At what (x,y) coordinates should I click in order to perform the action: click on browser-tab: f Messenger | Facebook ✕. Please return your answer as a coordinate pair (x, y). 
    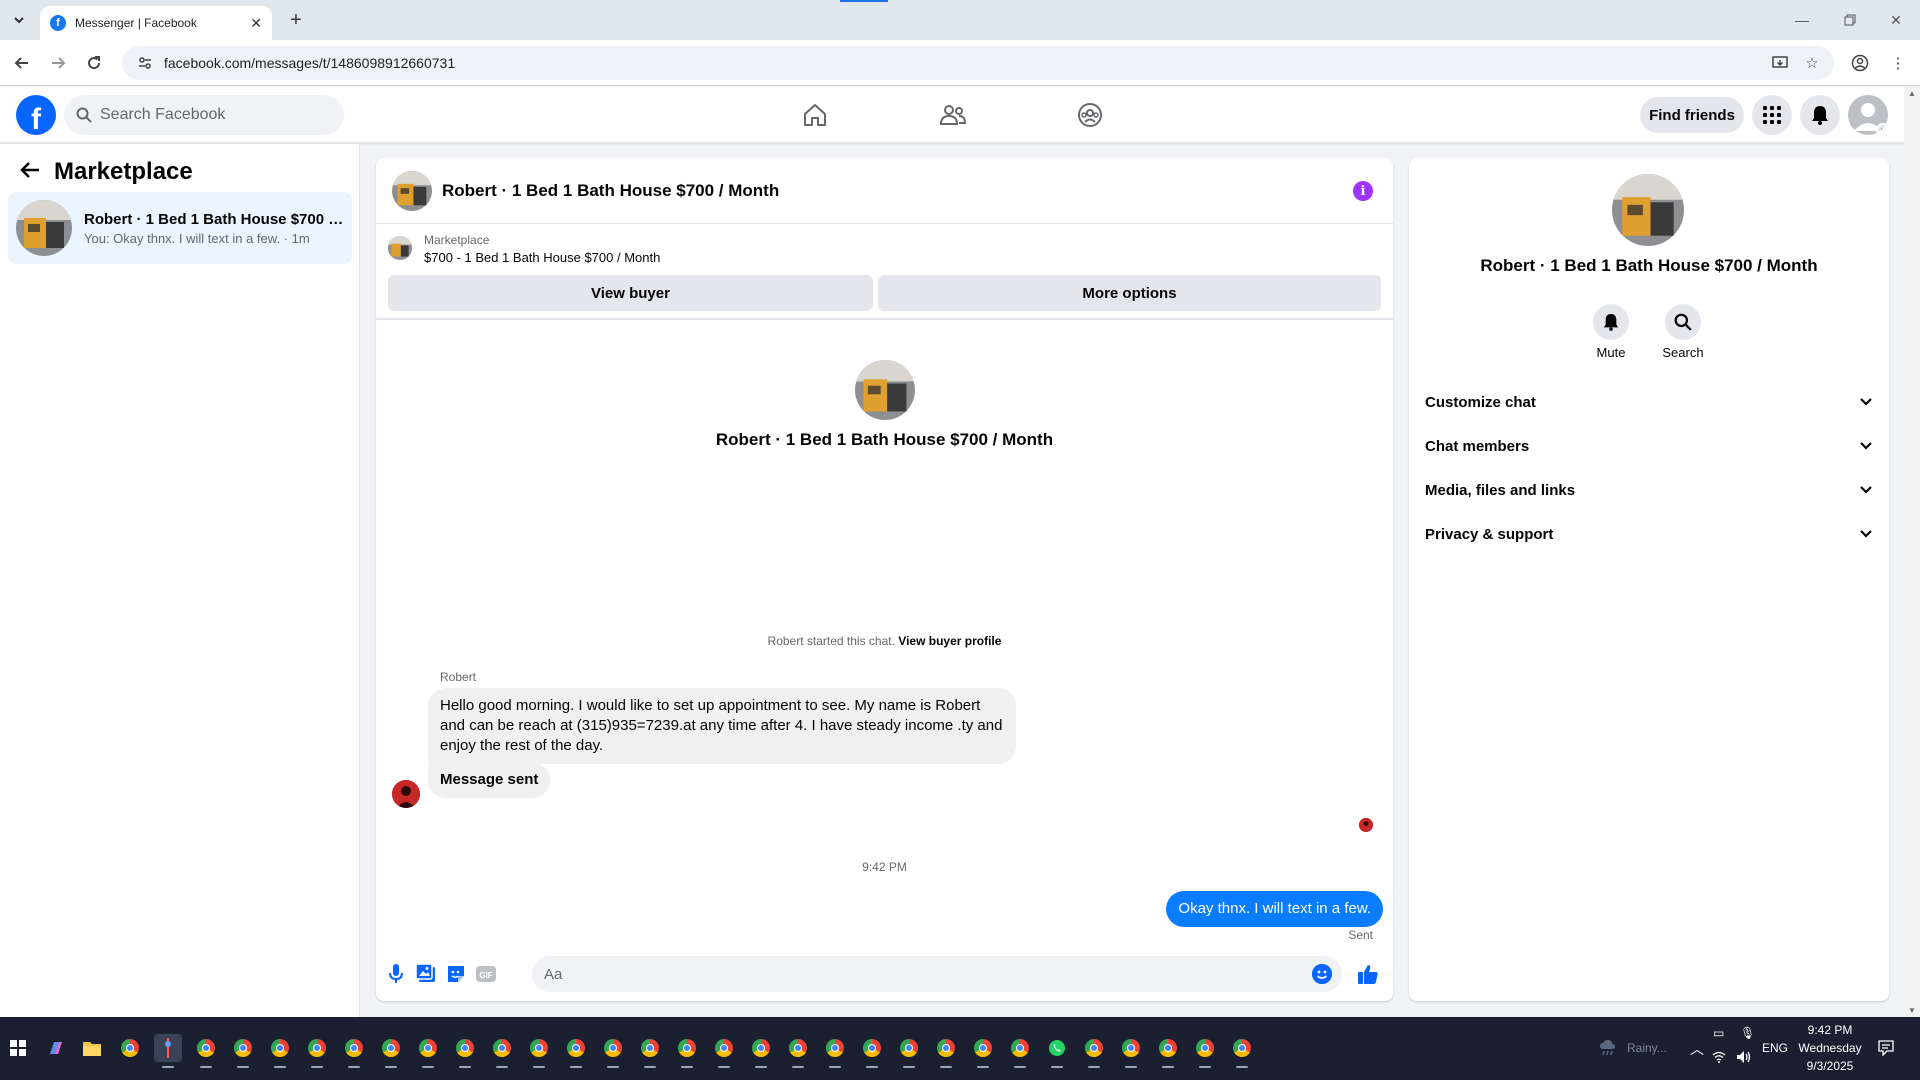
    Looking at the image, I should click on (156, 23).